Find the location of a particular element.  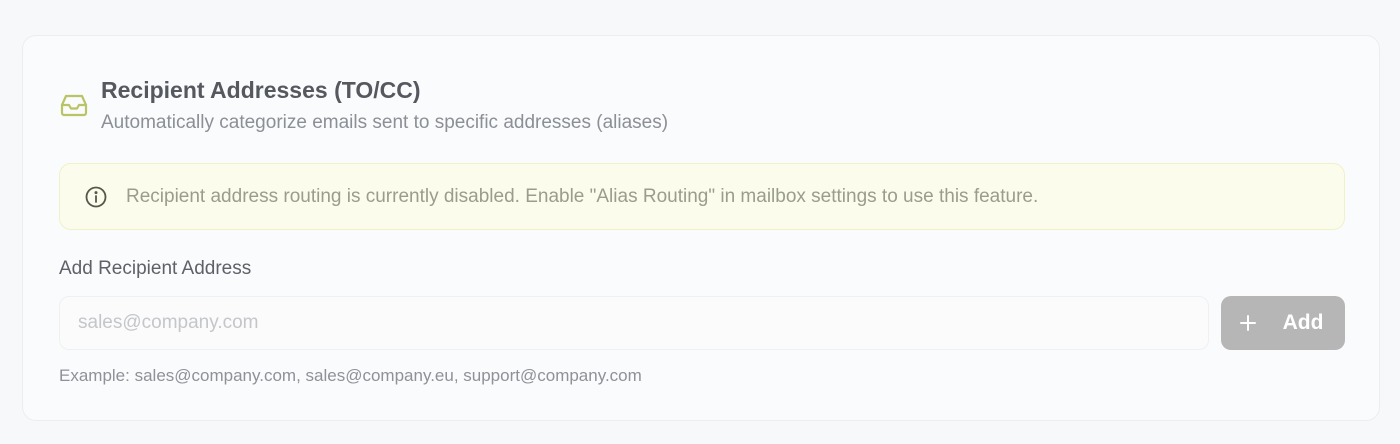

add-recipient-label: Add Recipient Address is located at coordinates (155, 268).